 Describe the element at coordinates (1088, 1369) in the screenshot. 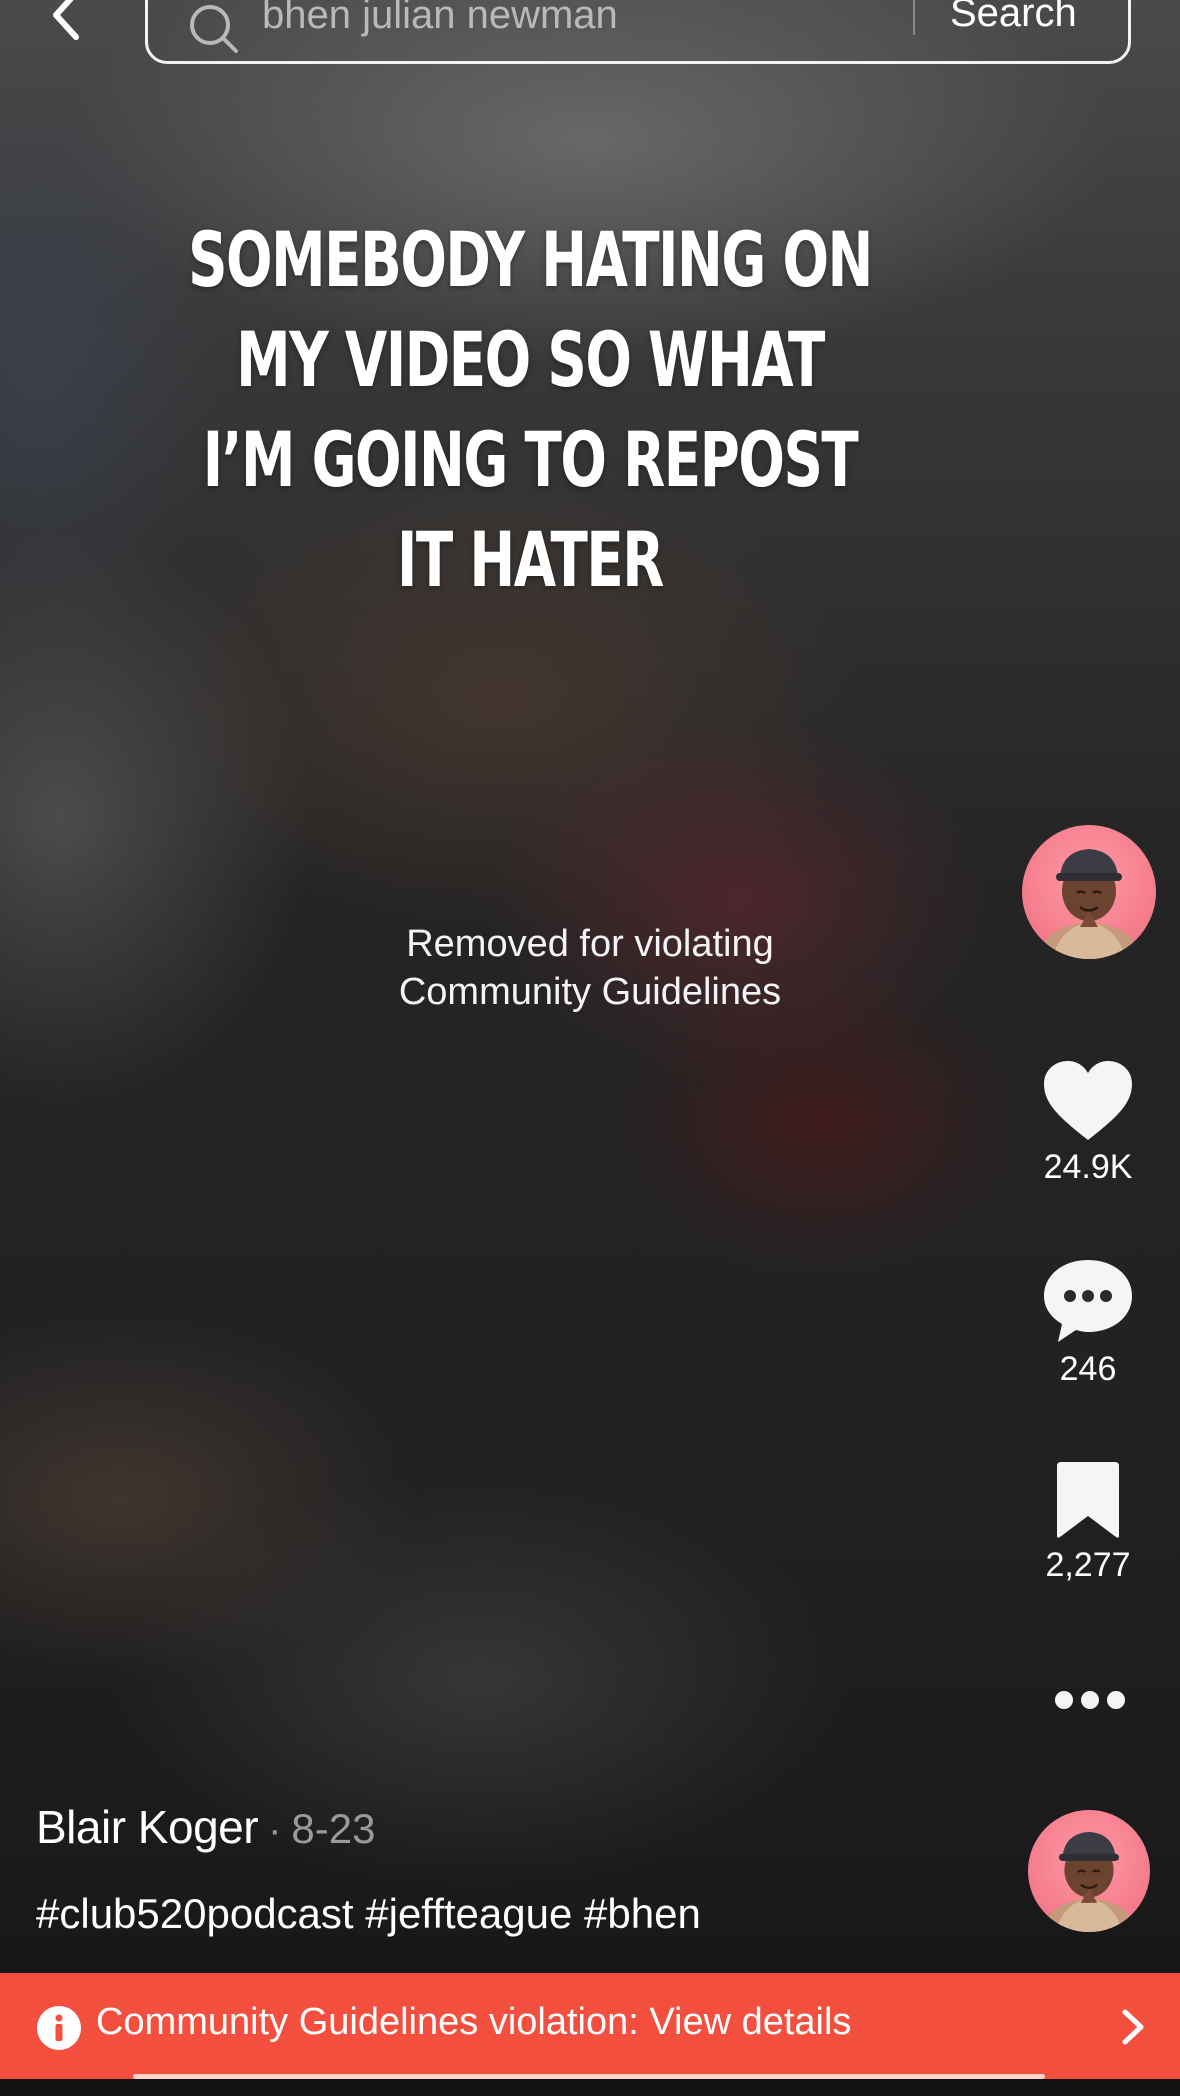

I see `comment-count: 246` at that location.